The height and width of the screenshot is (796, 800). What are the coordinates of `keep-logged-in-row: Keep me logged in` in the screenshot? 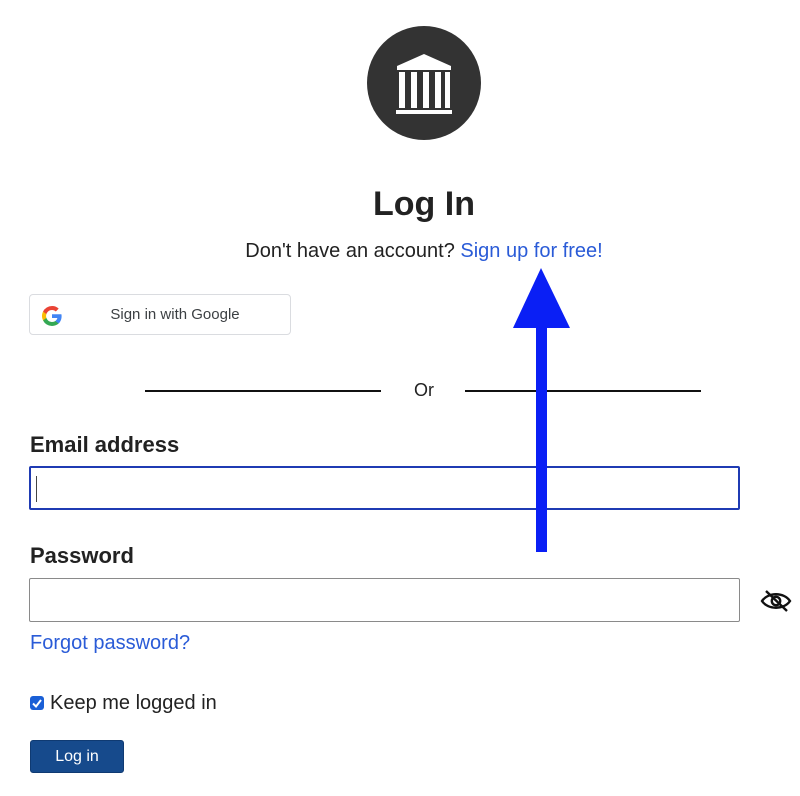 It's located at (123, 703).